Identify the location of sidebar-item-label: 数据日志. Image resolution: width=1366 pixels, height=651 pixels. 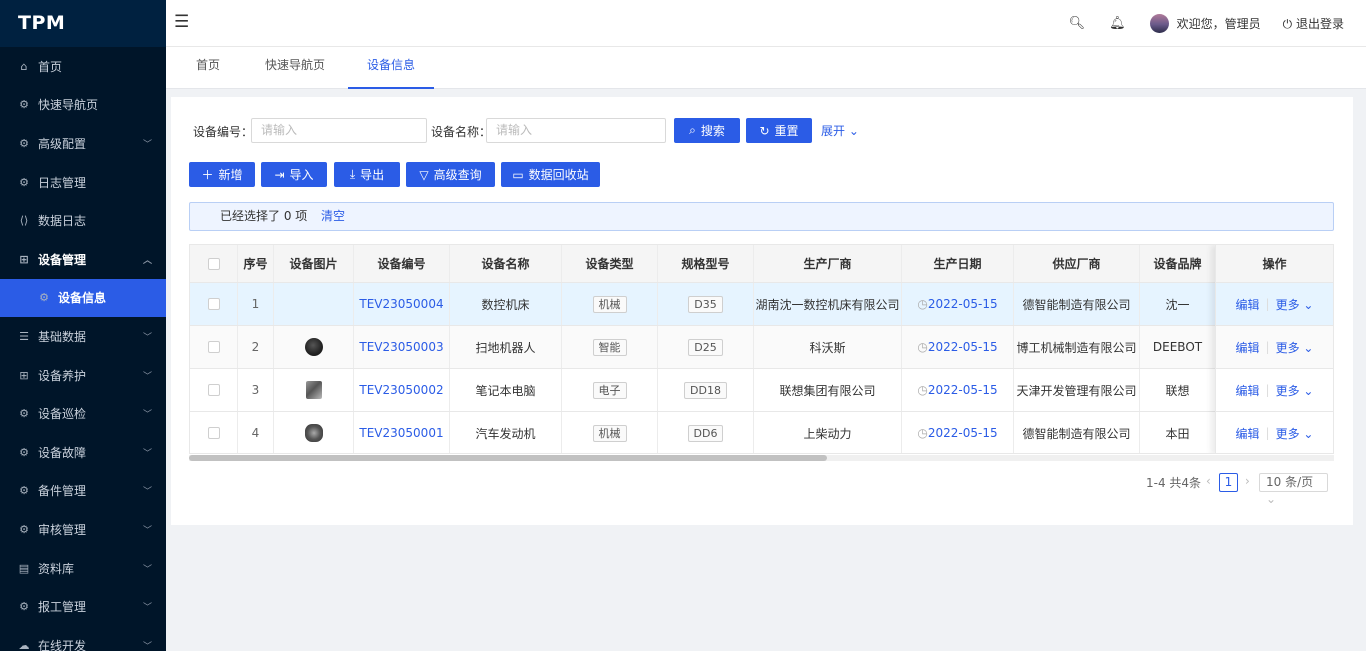
(62, 221).